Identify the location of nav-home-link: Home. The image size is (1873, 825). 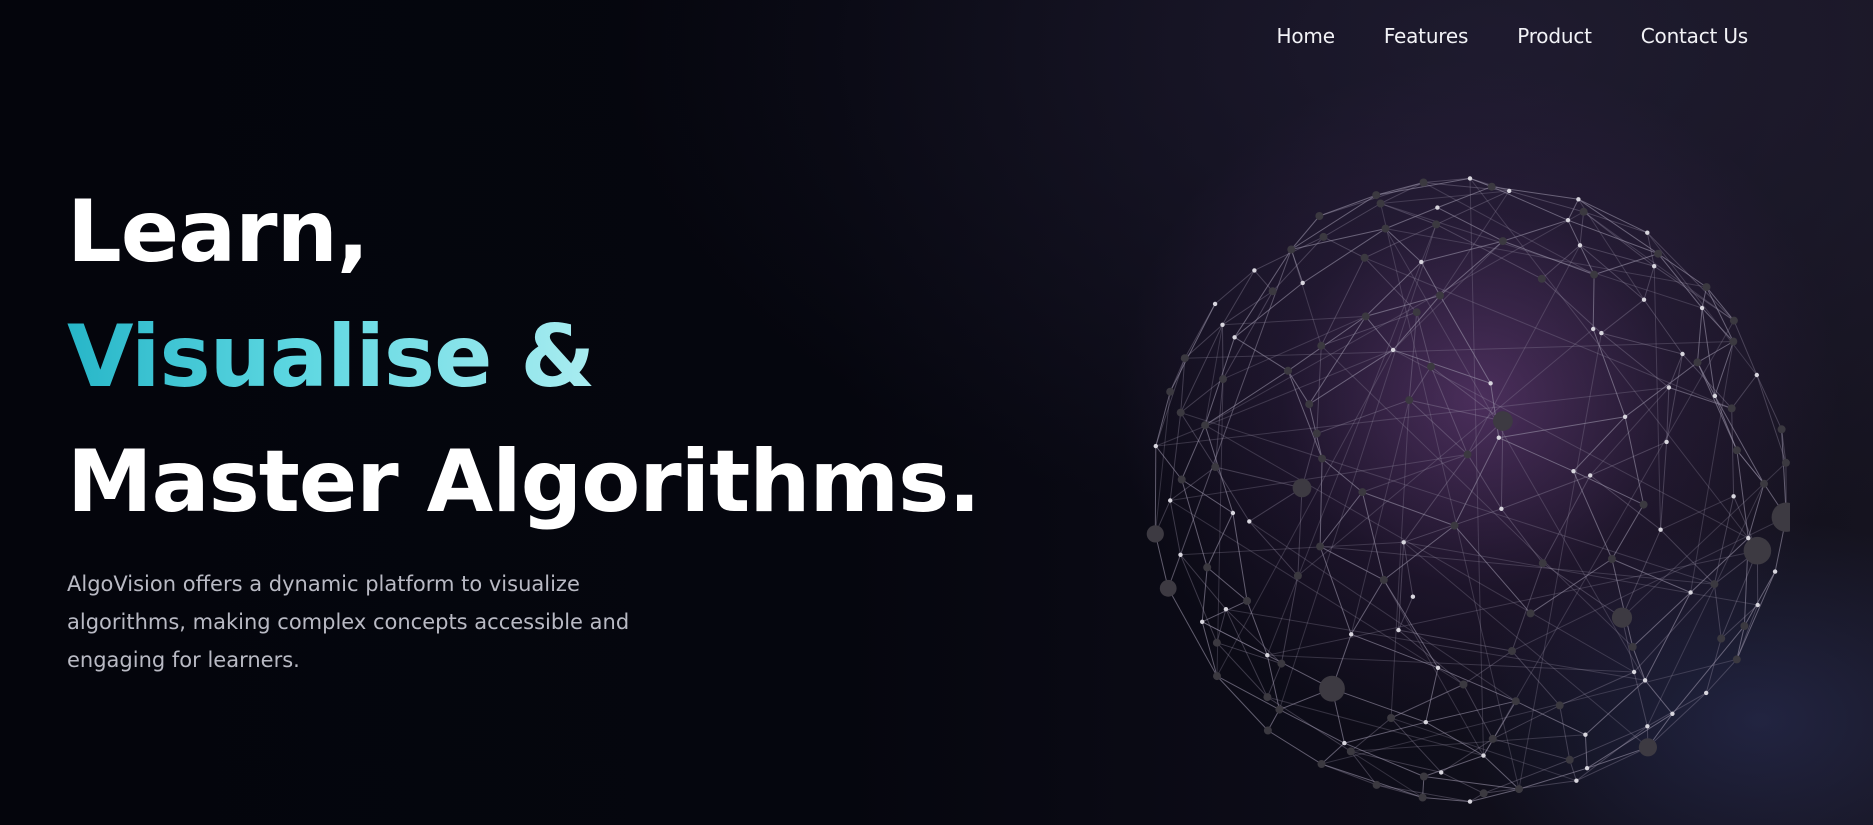
(1306, 36).